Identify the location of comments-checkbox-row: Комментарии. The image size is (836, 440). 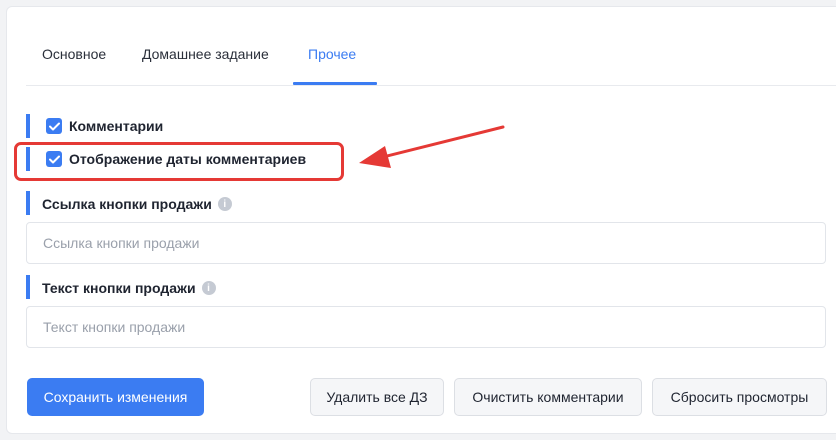
(104, 126).